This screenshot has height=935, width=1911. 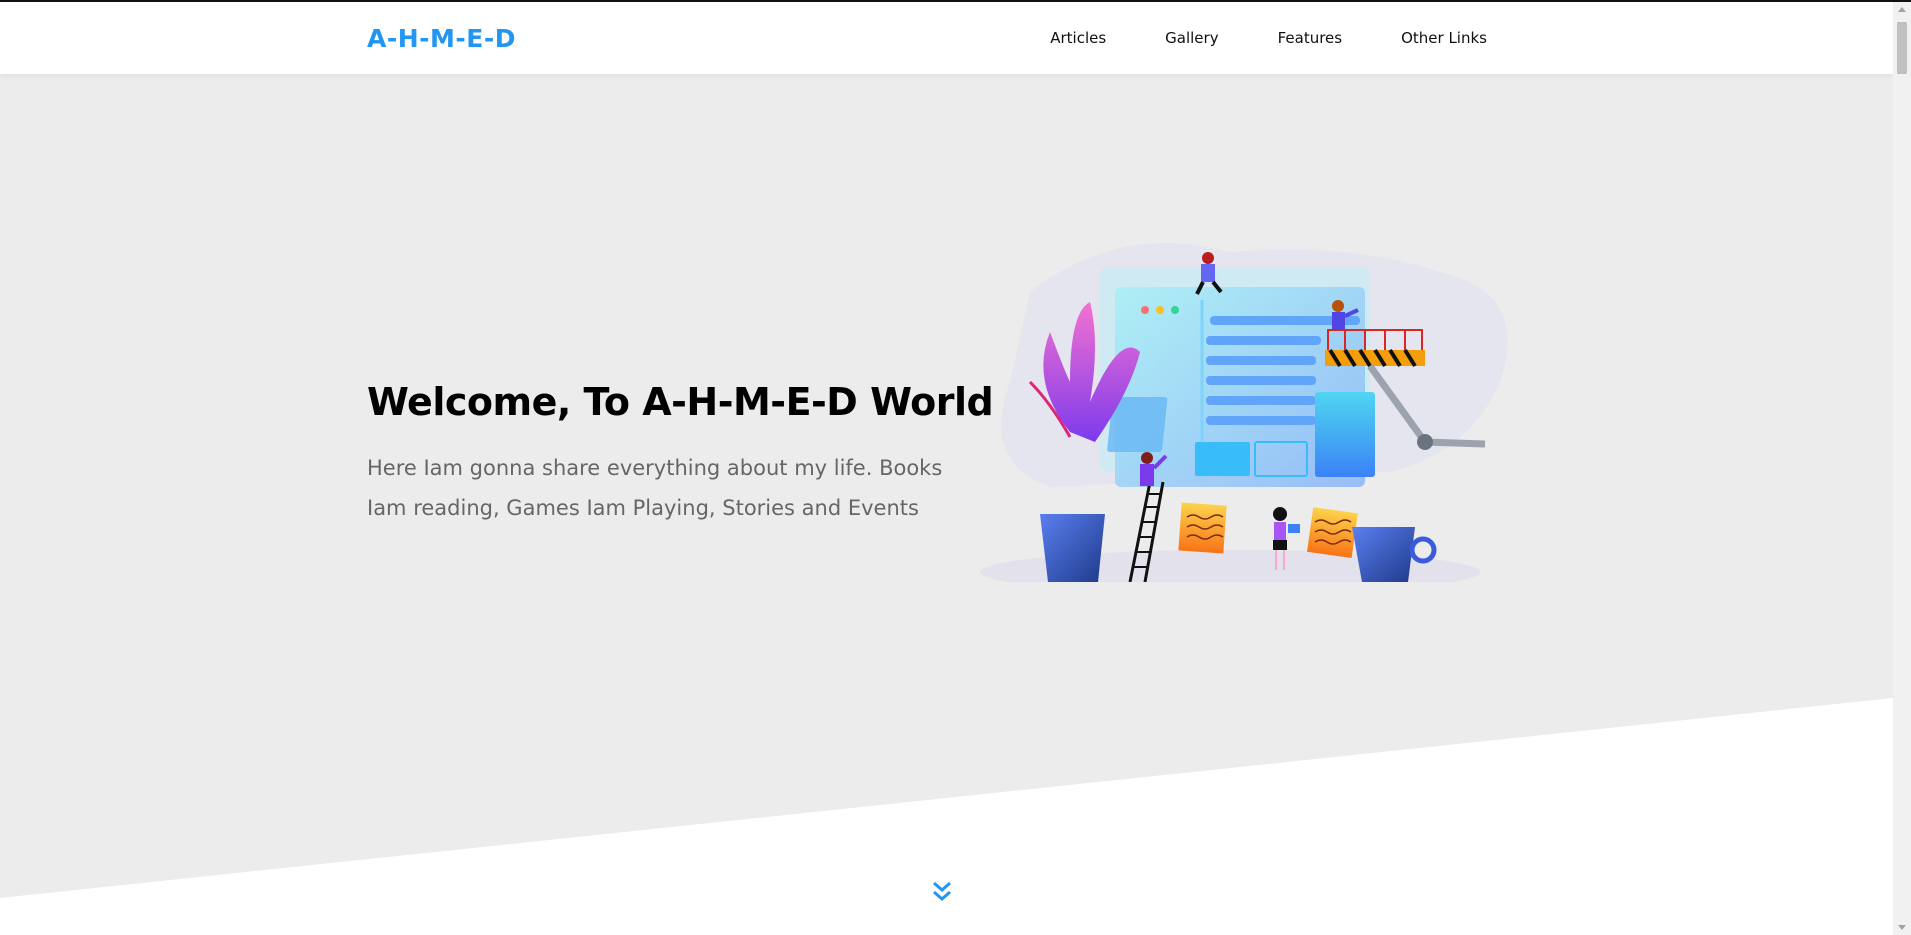 What do you see at coordinates (955, 1) in the screenshot?
I see `window-top-border` at bounding box center [955, 1].